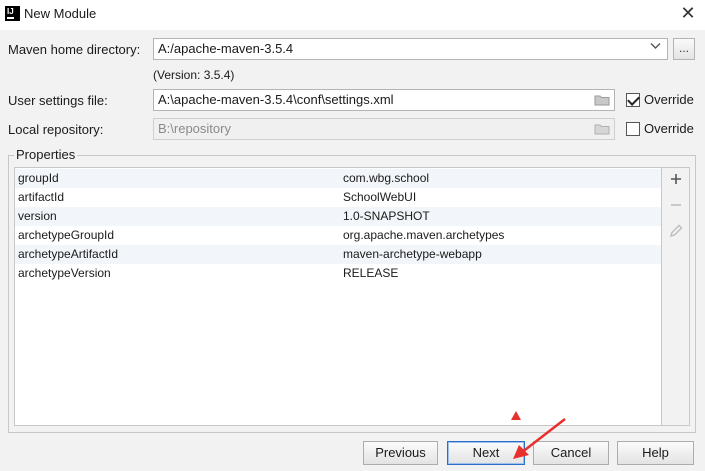 The image size is (705, 471). Describe the element at coordinates (379, 197) in the screenshot. I see `property-value: SchoolWebUI` at that location.